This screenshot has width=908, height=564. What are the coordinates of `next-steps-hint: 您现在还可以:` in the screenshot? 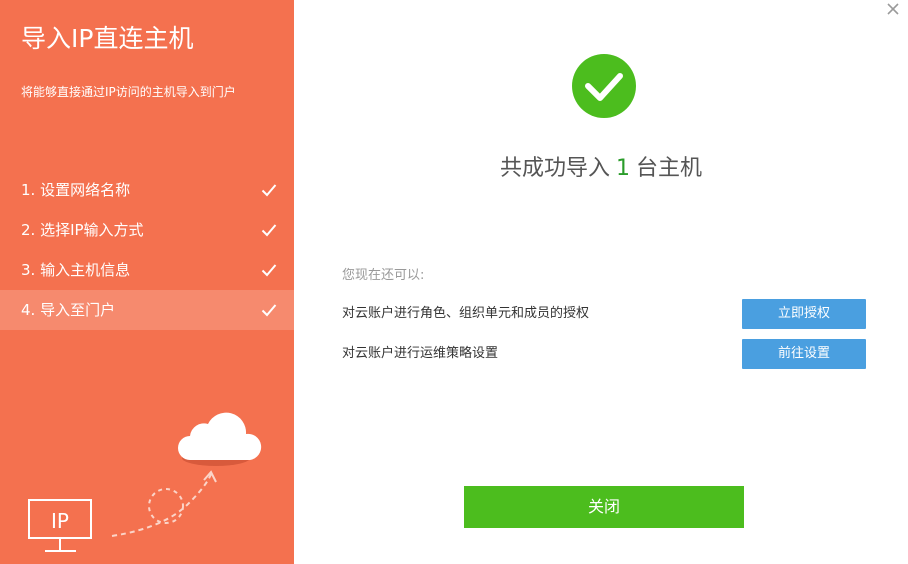 It's located at (383, 275).